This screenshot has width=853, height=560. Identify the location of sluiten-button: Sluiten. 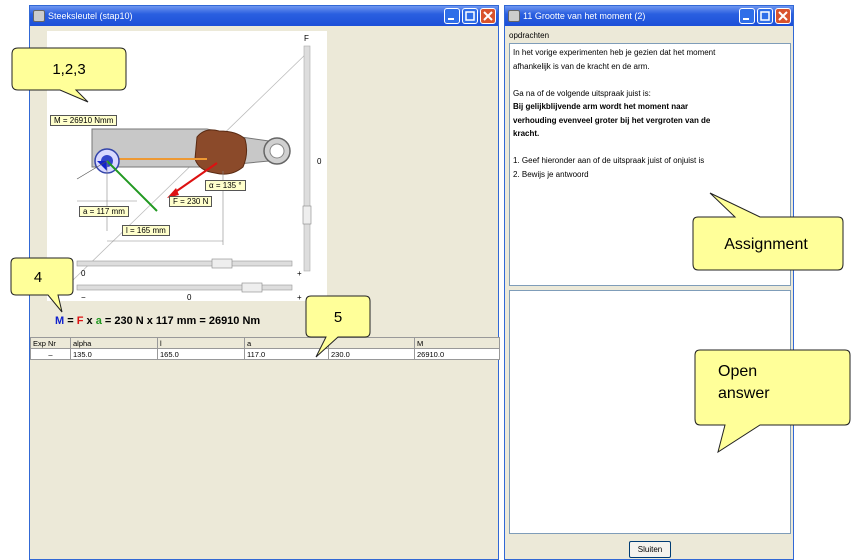
(650, 549).